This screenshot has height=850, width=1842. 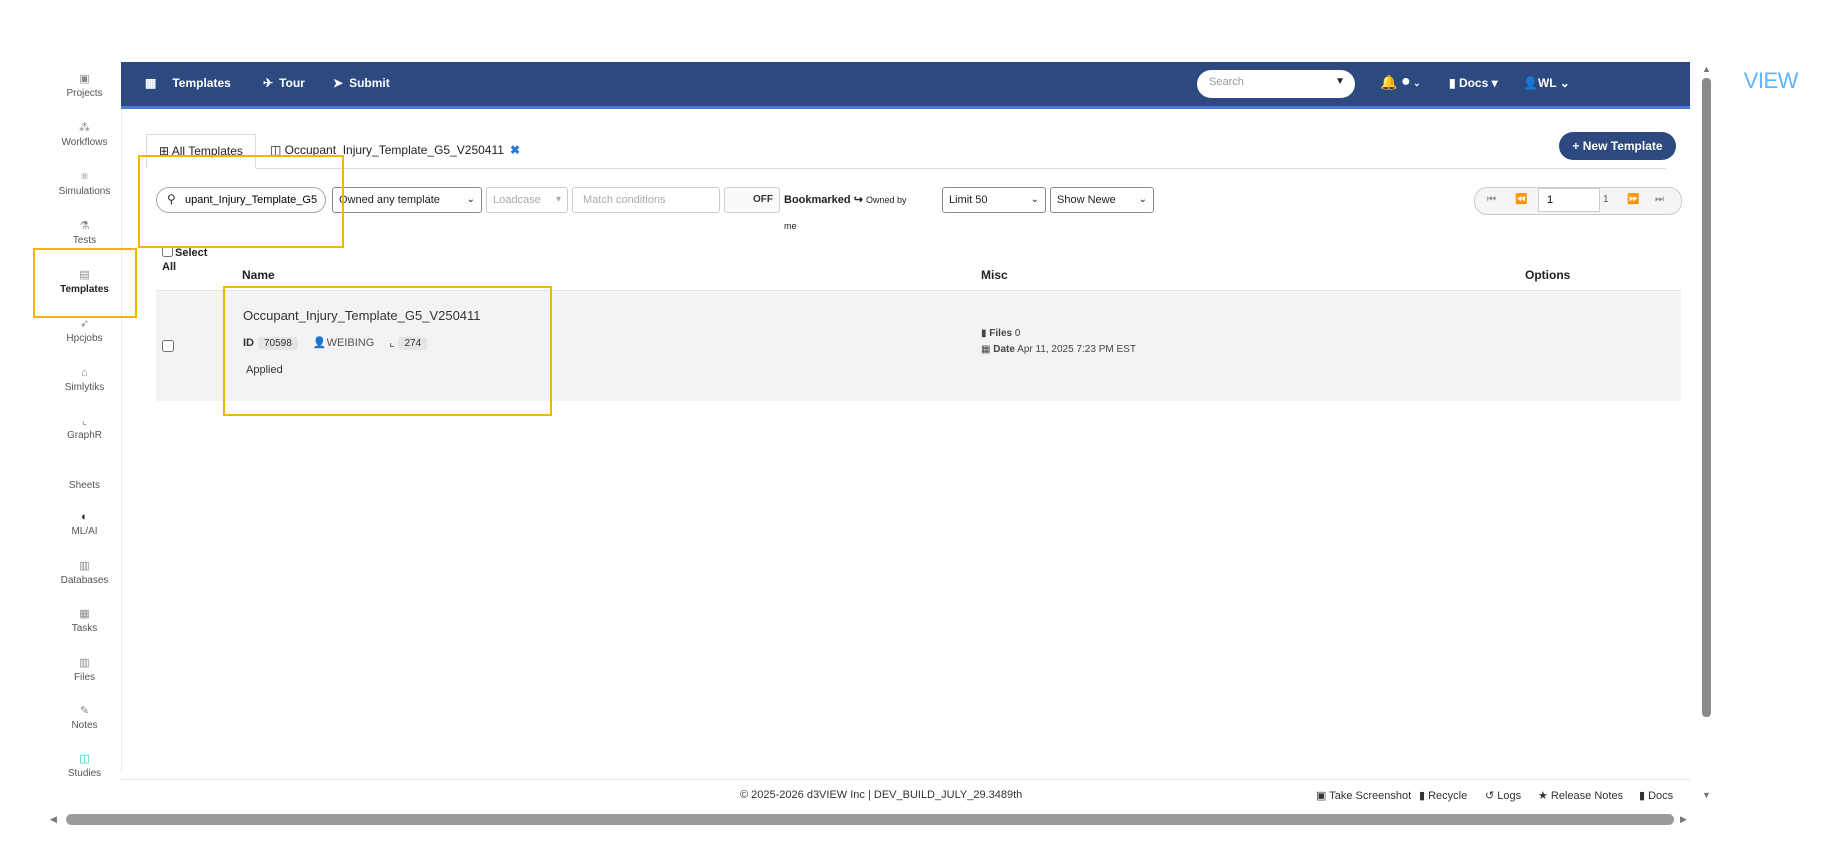 What do you see at coordinates (84, 765) in the screenshot?
I see `sidebar-item-studies: ◫ Studies` at bounding box center [84, 765].